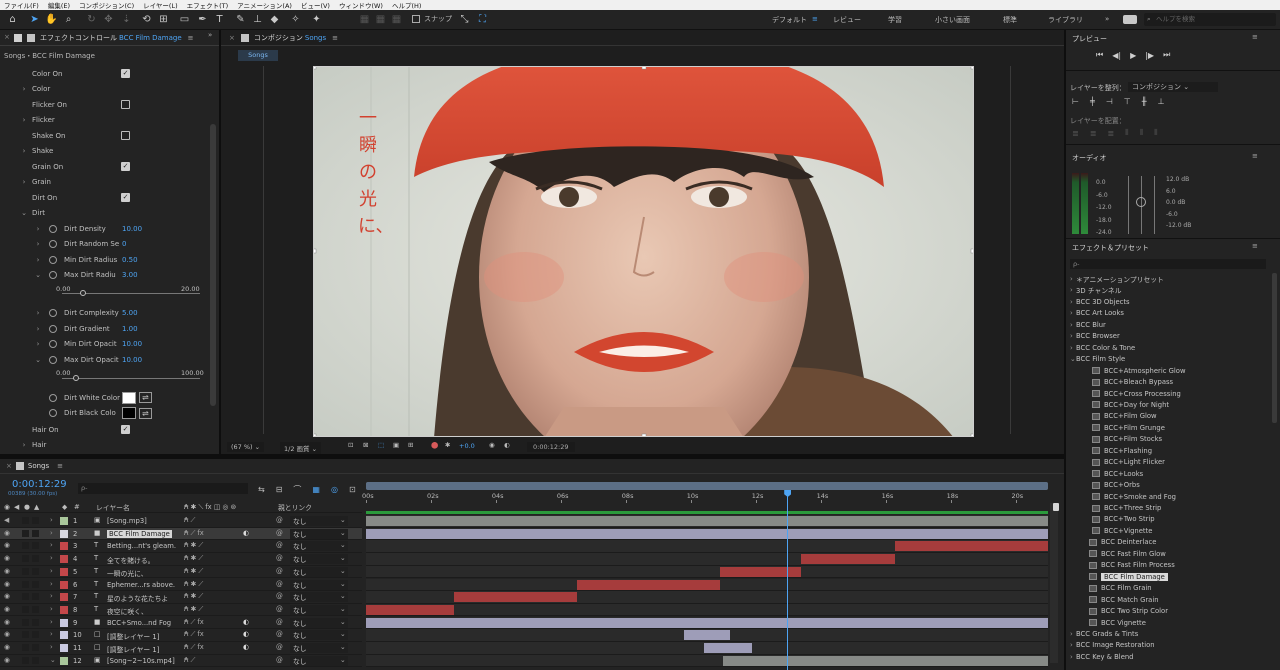 Image resolution: width=1280 pixels, height=670 pixels. I want to click on clone-stamp-tool-icon: ⊥, so click(257, 19).